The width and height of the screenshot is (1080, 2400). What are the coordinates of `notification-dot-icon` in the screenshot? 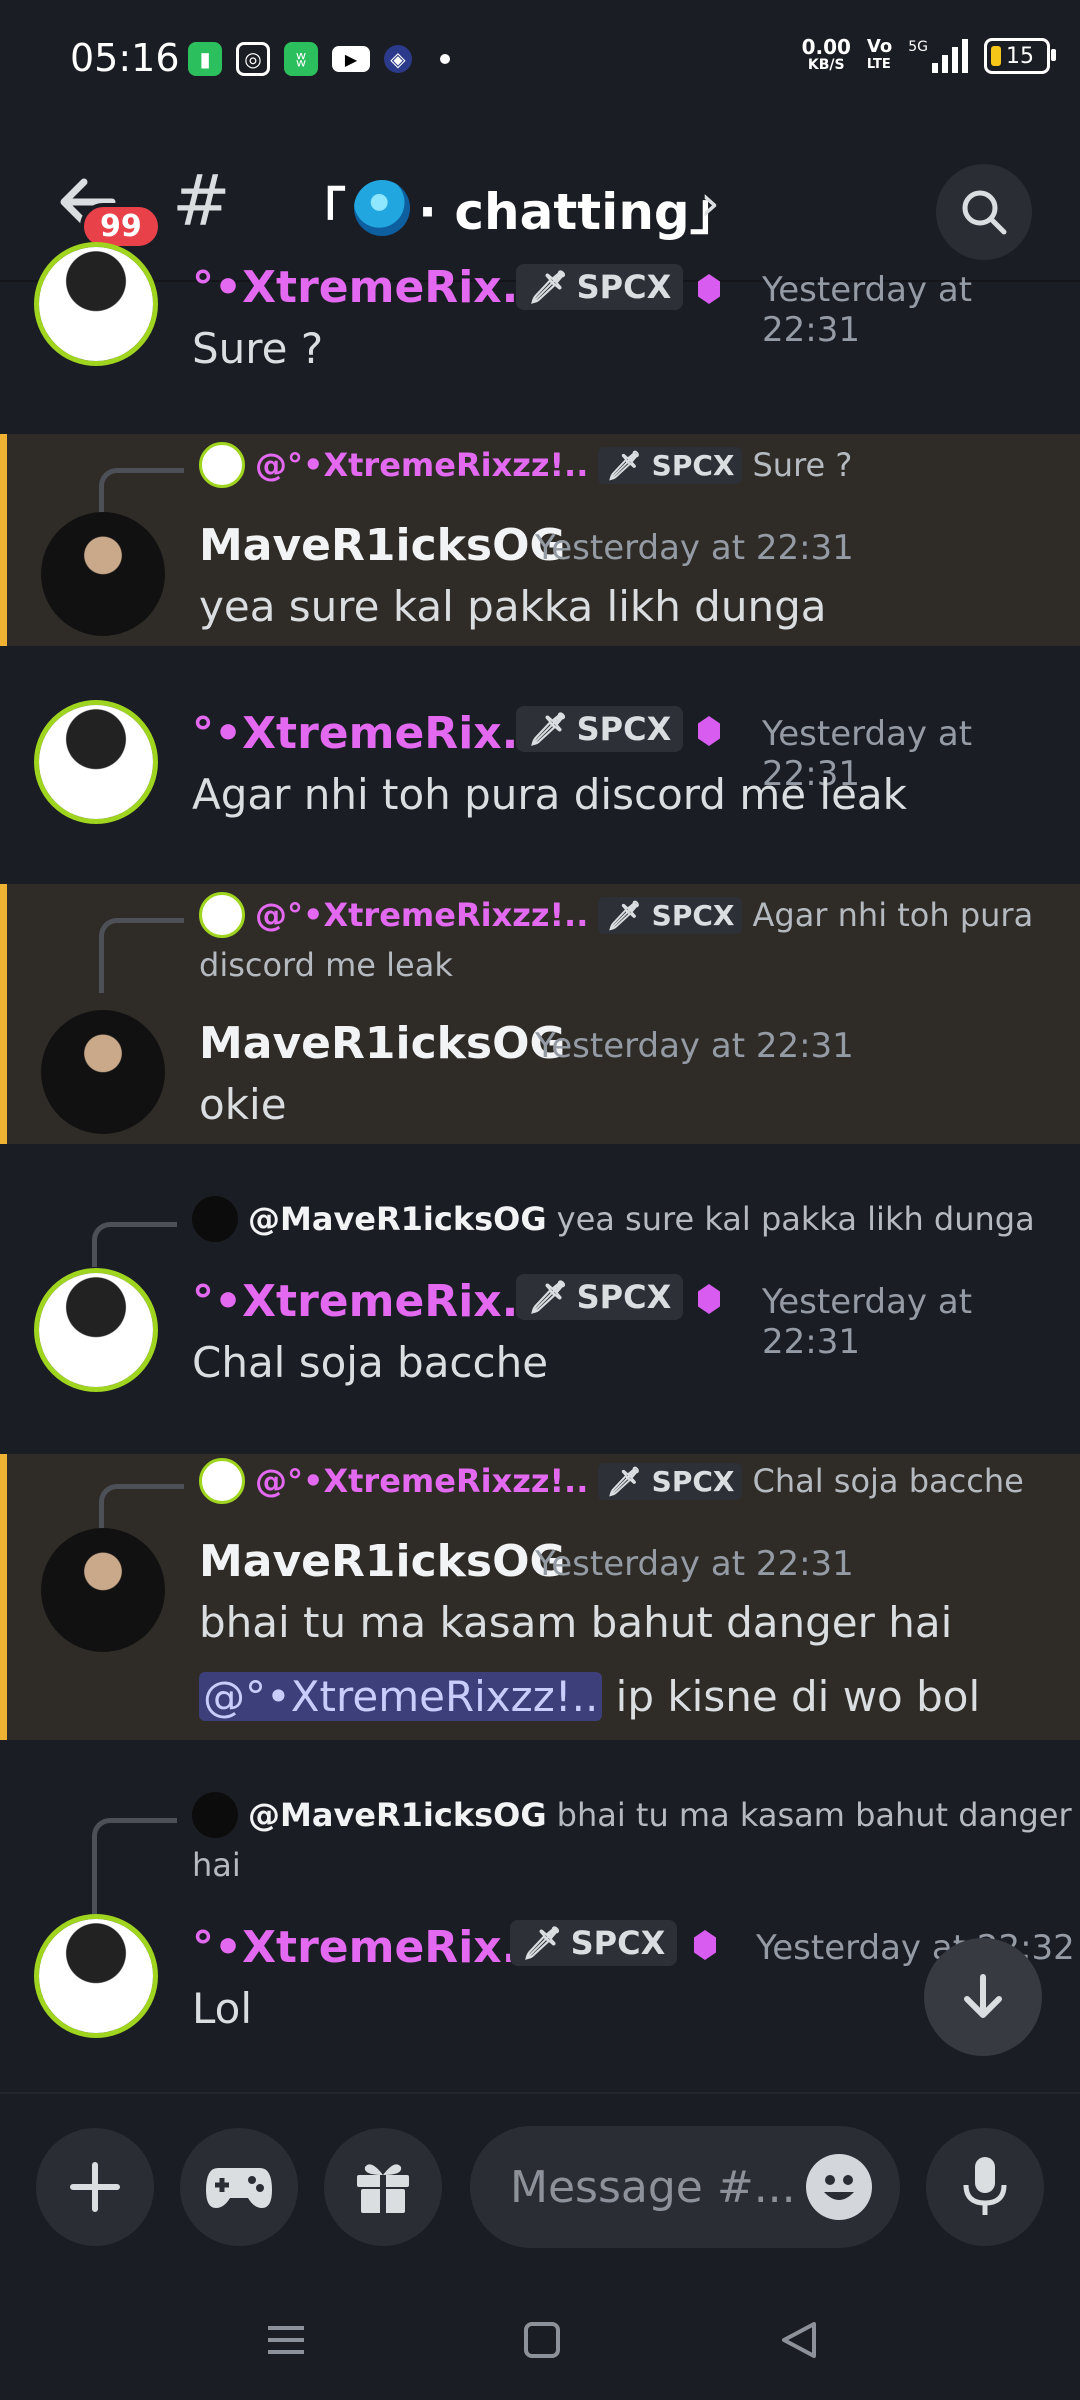 It's located at (445, 59).